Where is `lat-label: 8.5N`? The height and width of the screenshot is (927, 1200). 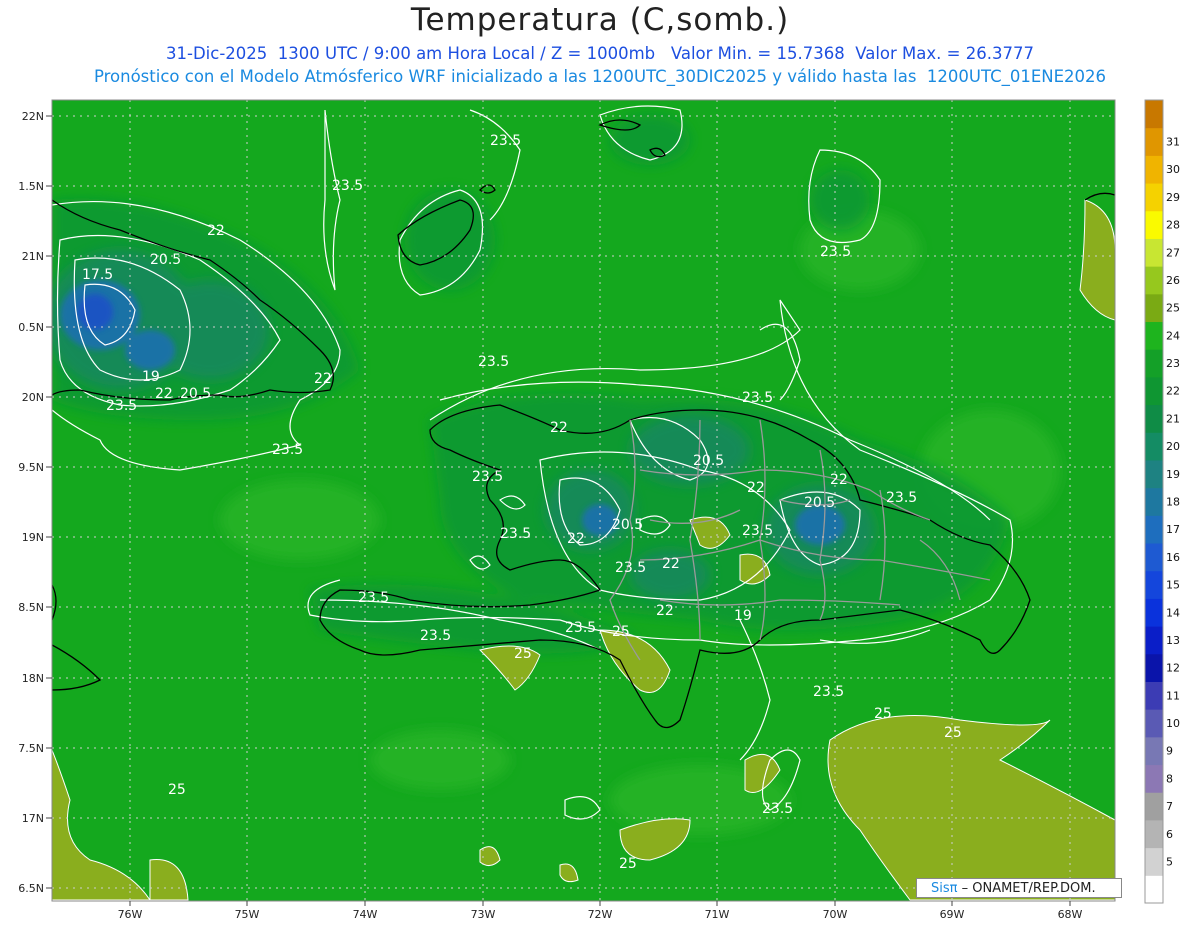 lat-label: 8.5N is located at coordinates (31, 607).